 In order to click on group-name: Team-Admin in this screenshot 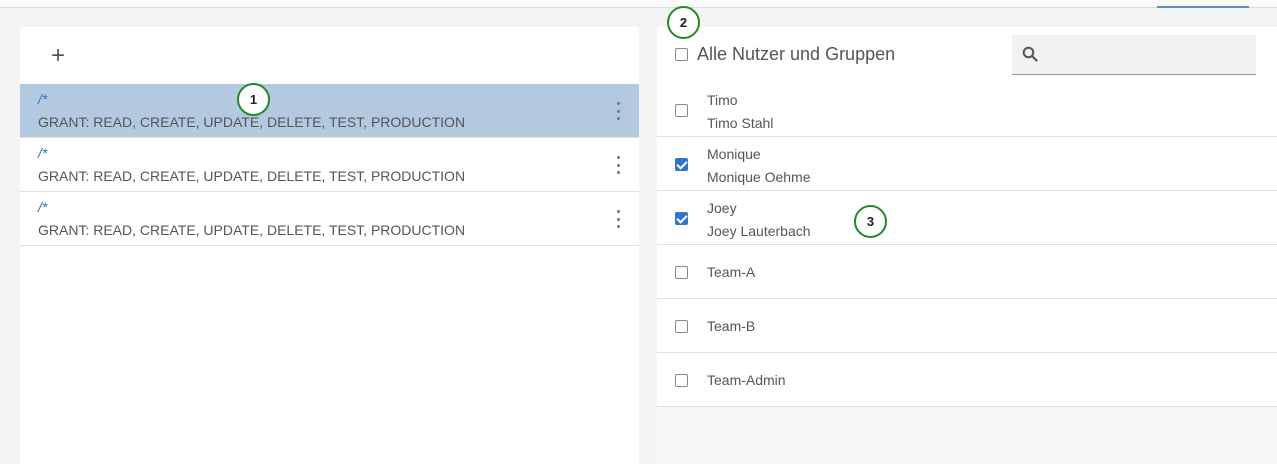, I will do `click(746, 380)`.